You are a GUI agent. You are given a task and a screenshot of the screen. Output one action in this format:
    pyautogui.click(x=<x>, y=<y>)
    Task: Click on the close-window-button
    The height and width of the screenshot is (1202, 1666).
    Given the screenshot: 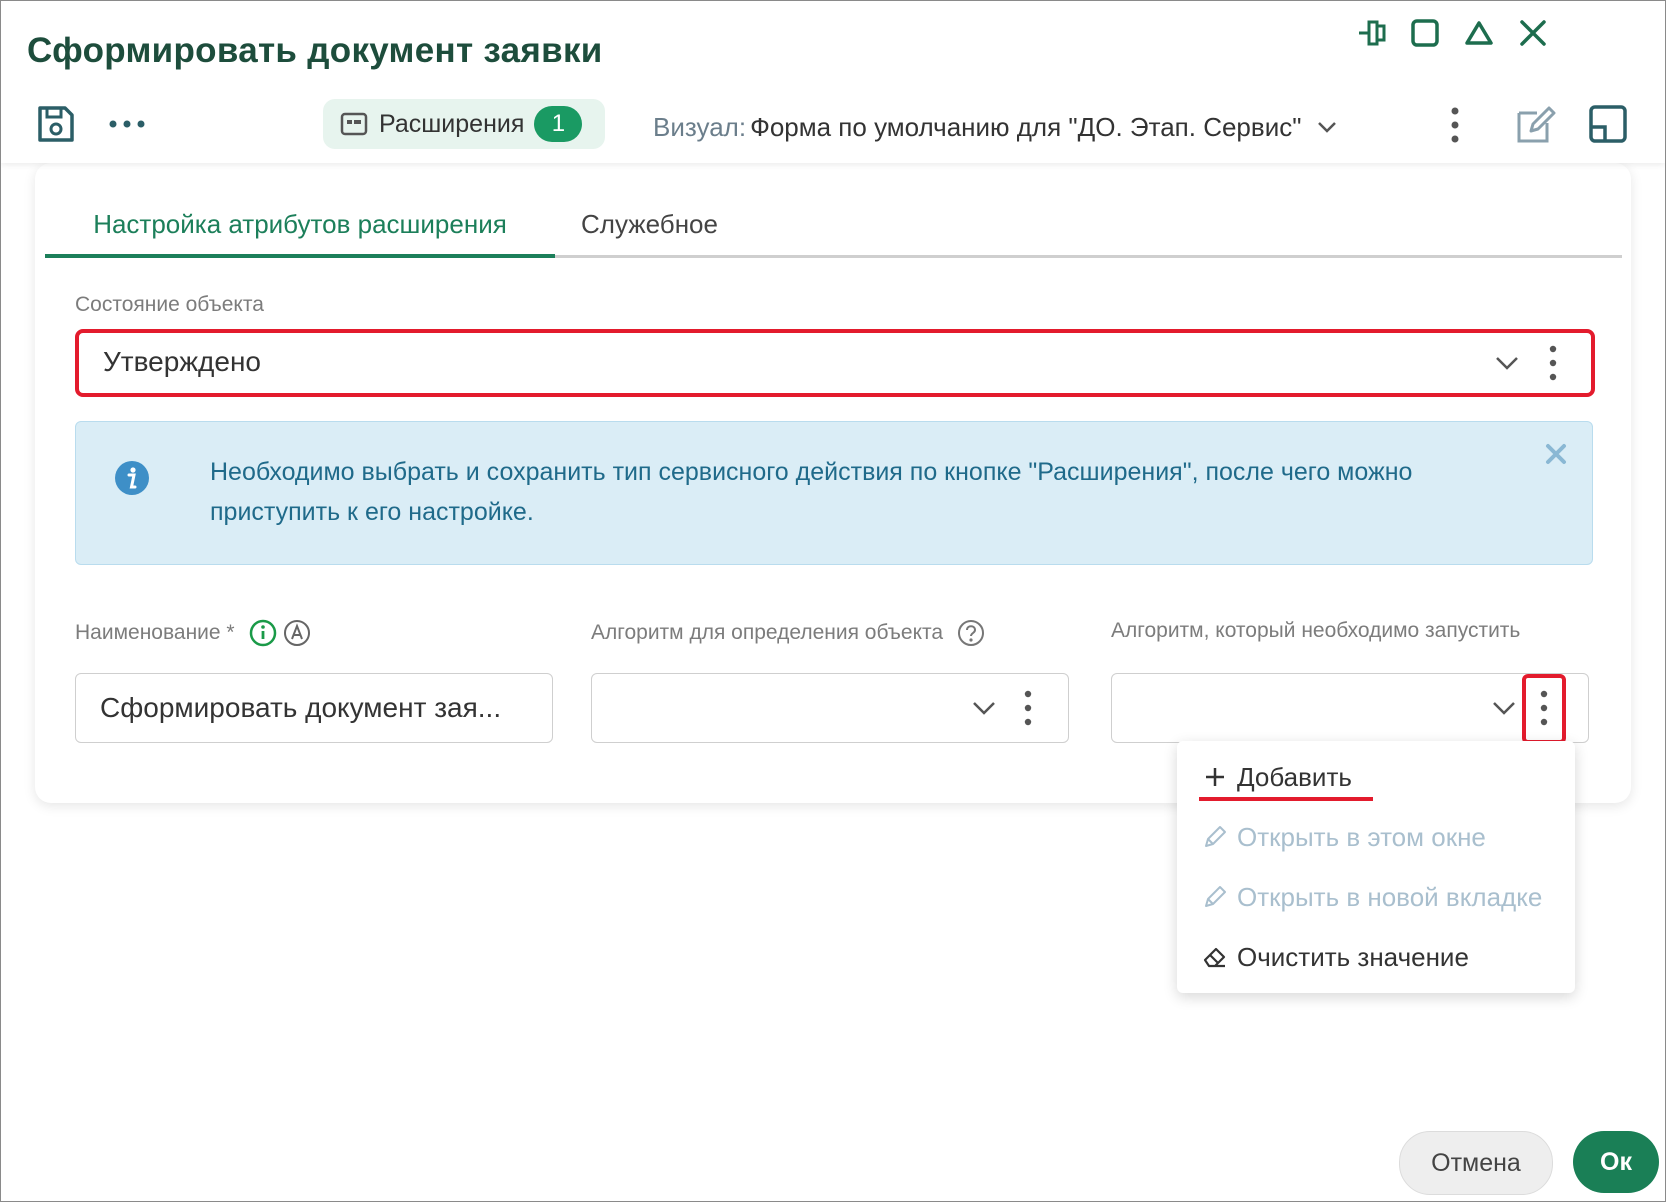 What is the action you would take?
    pyautogui.click(x=1533, y=33)
    